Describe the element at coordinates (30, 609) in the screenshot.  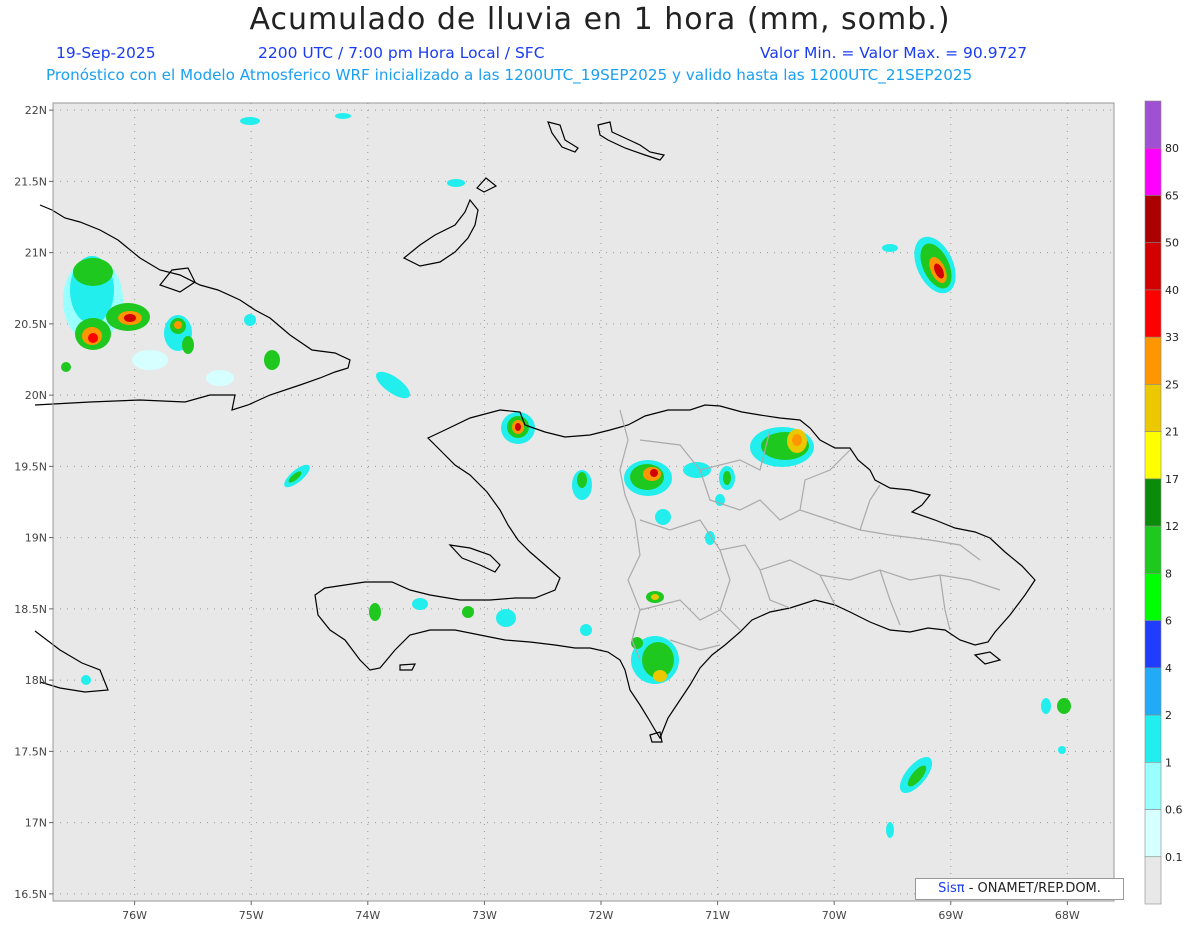
I see `lat-label: 18.5N` at that location.